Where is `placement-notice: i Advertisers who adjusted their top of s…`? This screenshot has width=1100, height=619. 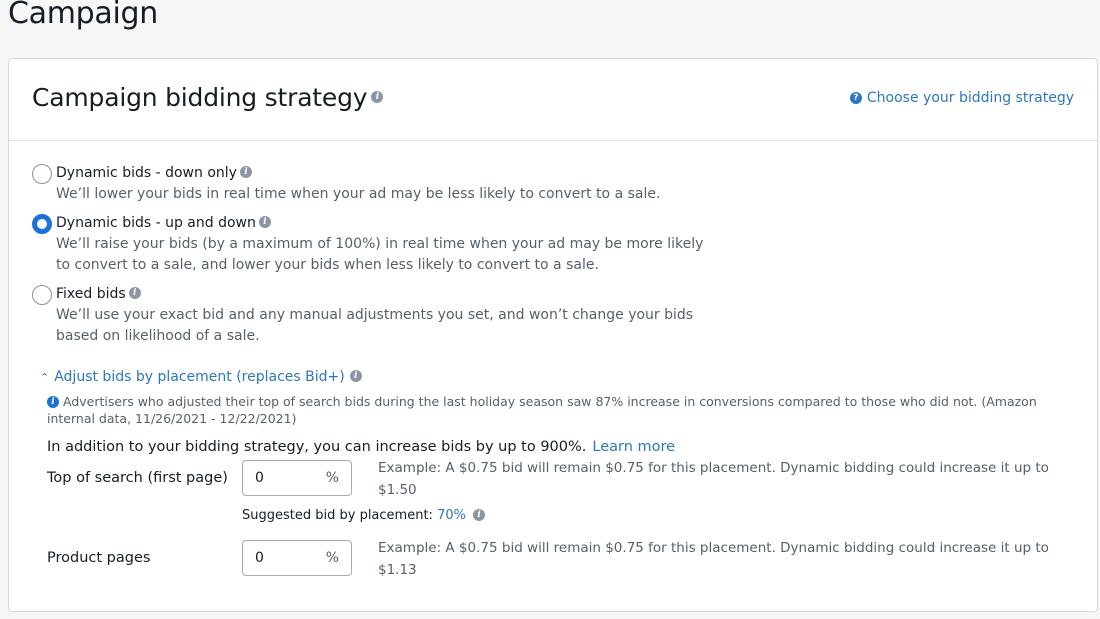
placement-notice: i Advertisers who adjusted their top of s… is located at coordinates (562, 410).